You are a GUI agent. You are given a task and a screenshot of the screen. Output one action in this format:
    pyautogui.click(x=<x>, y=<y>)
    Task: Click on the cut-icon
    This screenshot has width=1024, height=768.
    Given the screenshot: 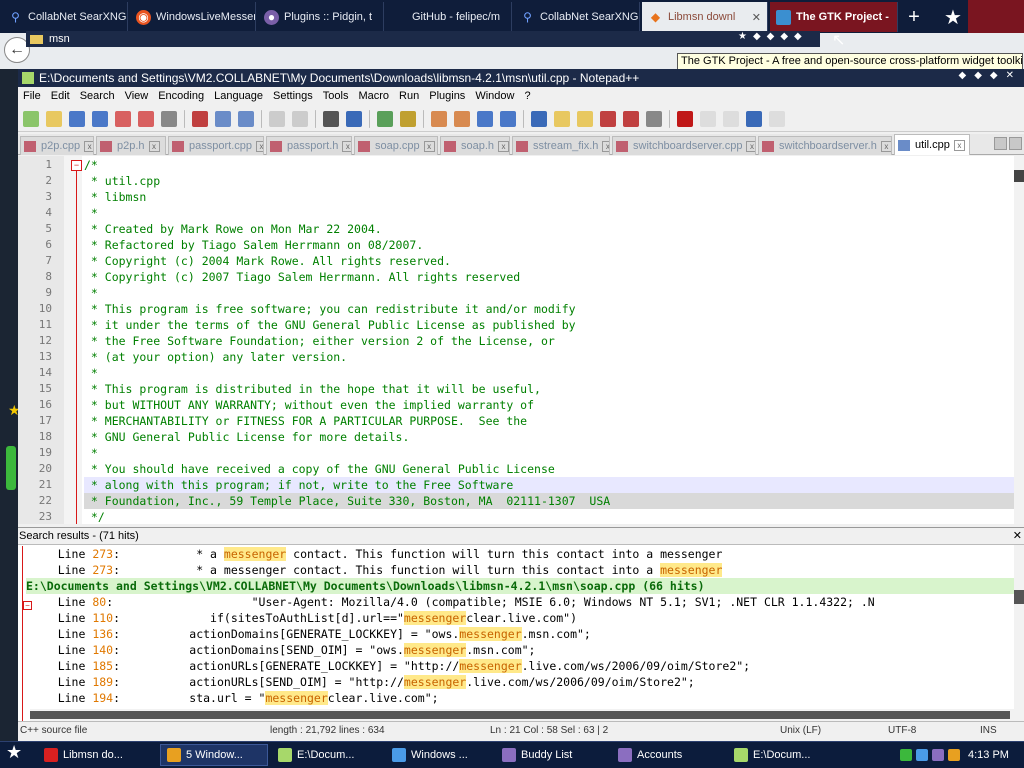 What is the action you would take?
    pyautogui.click(x=200, y=118)
    